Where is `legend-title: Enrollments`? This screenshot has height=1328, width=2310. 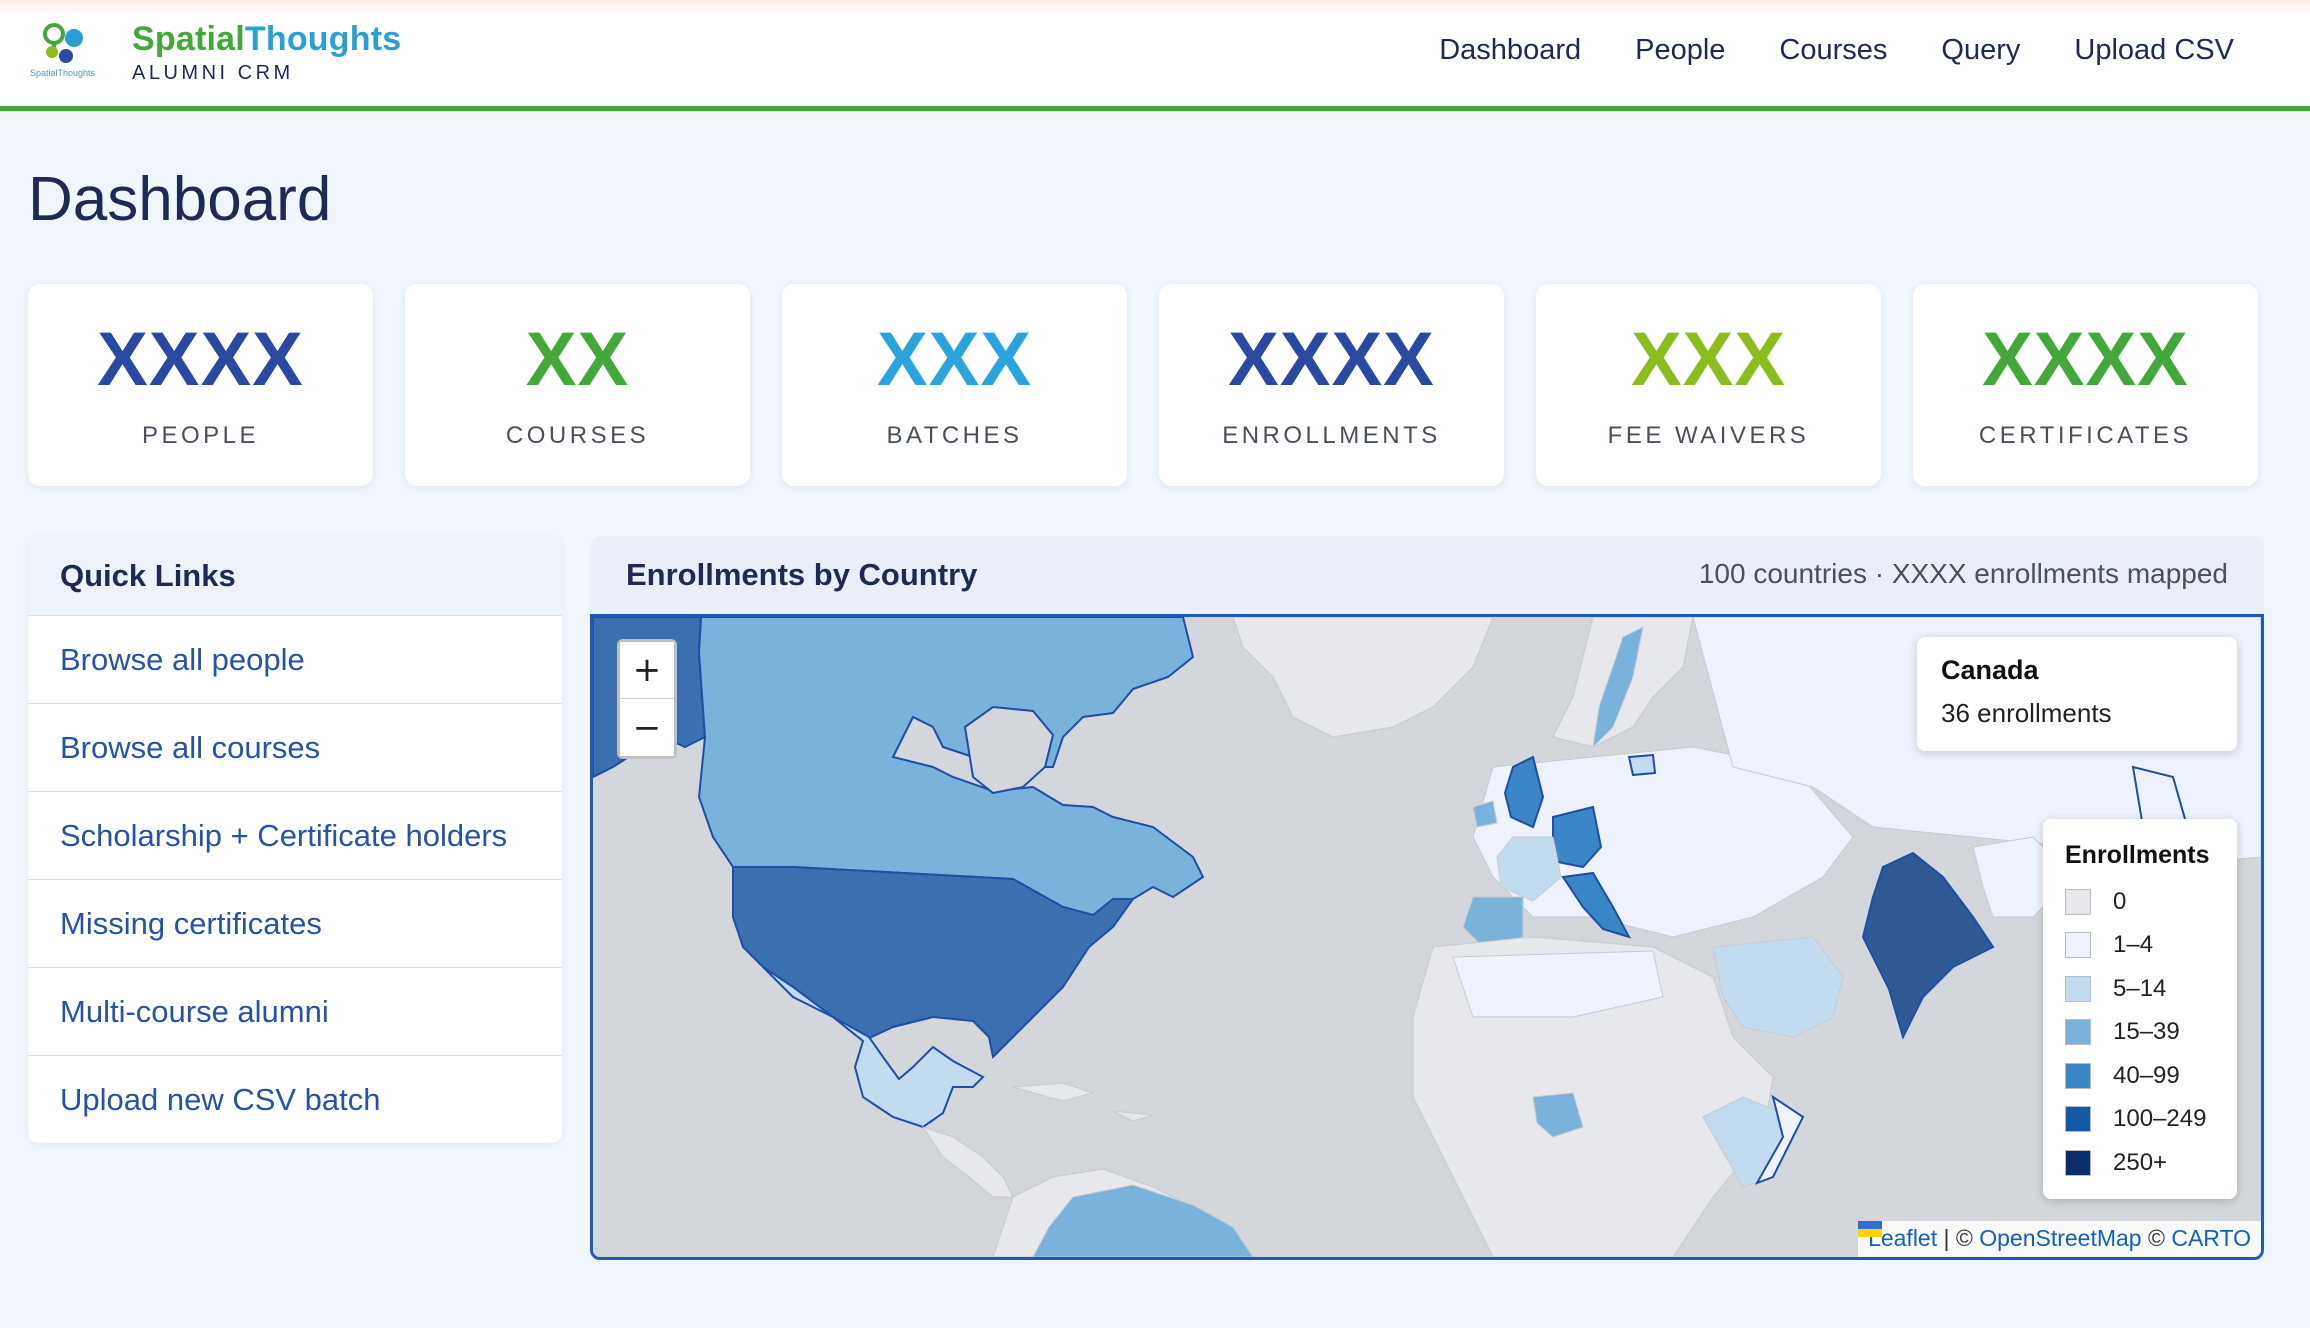 legend-title: Enrollments is located at coordinates (2137, 855).